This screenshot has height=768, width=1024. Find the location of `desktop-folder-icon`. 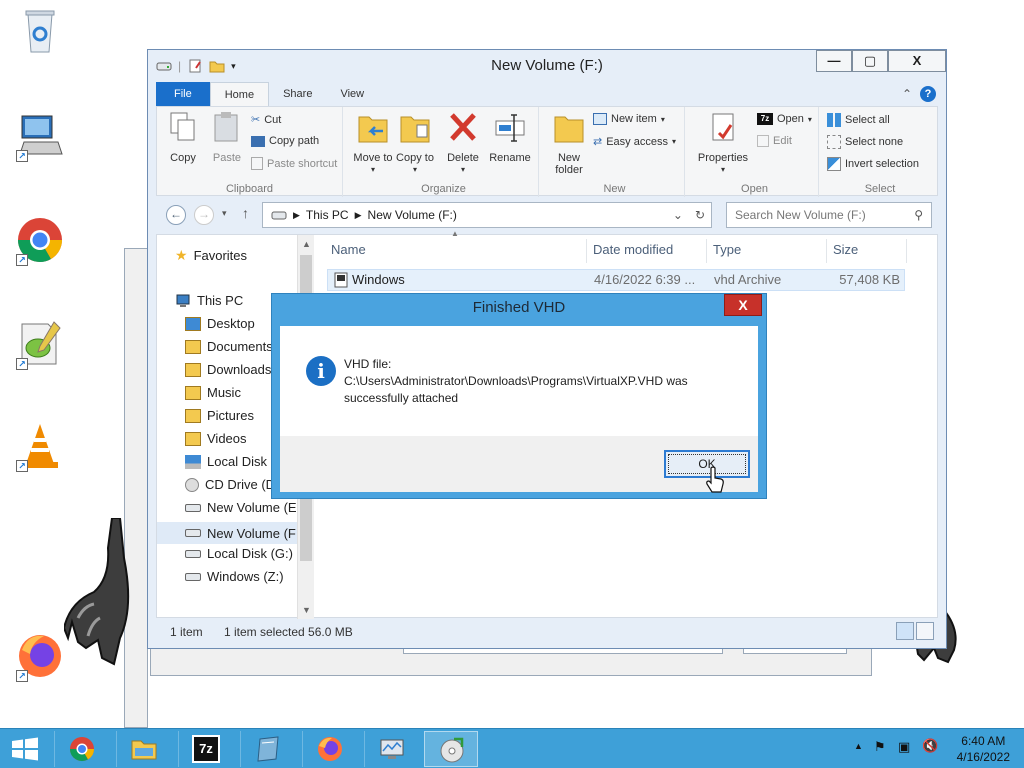

desktop-folder-icon is located at coordinates (193, 323).